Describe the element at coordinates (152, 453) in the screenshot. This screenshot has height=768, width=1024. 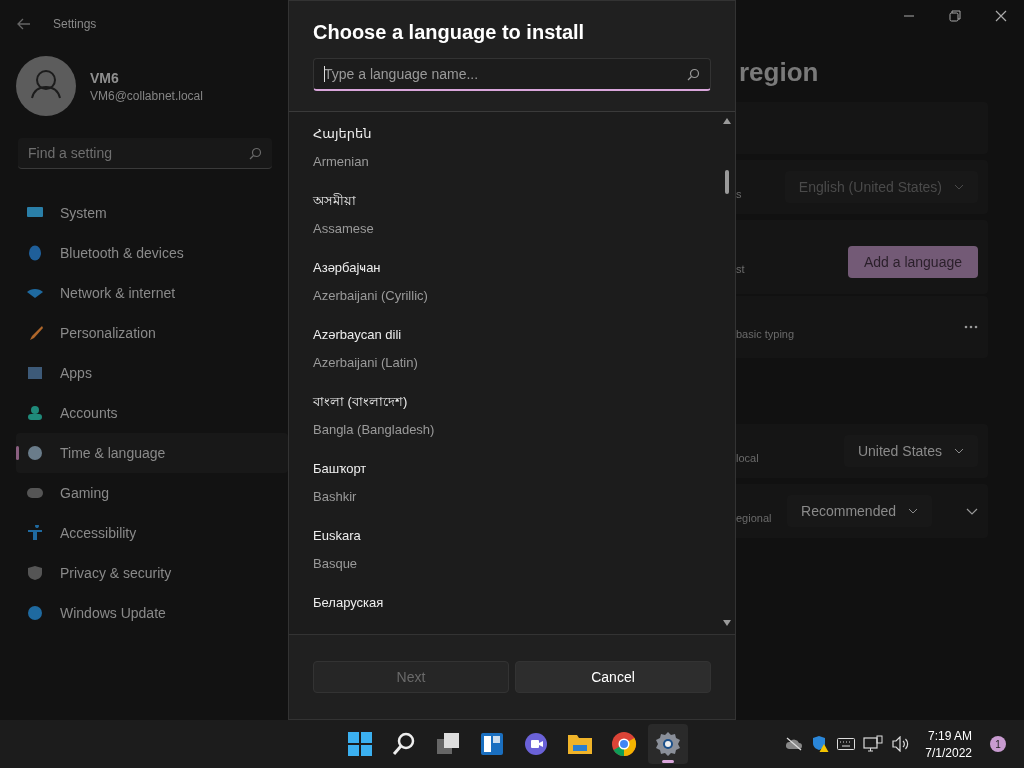
I see `nav-item: Time & language` at that location.